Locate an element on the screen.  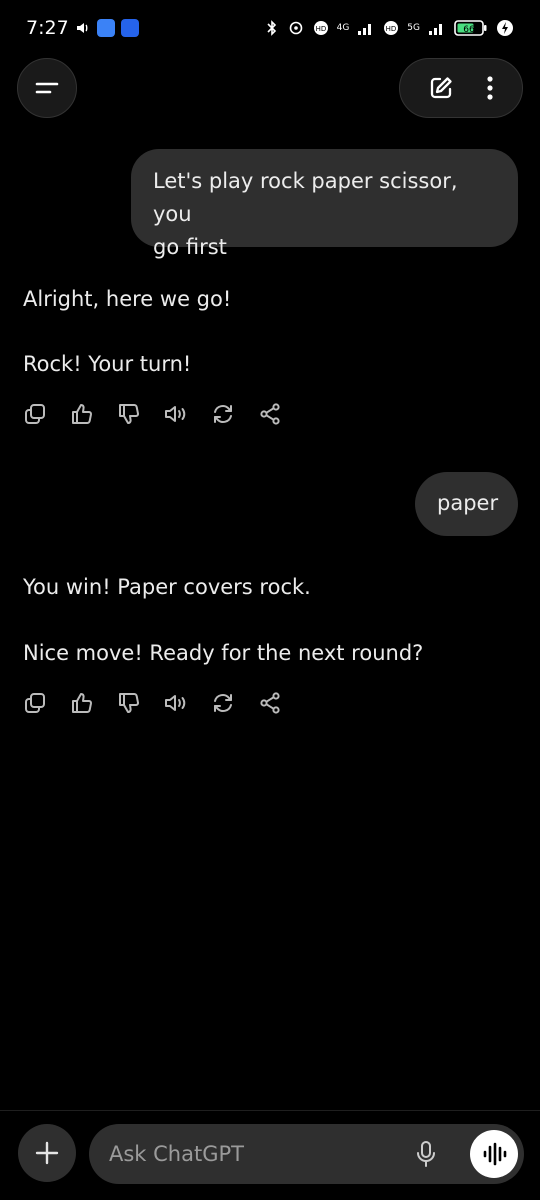
signal-icon is located at coordinates (366, 28).